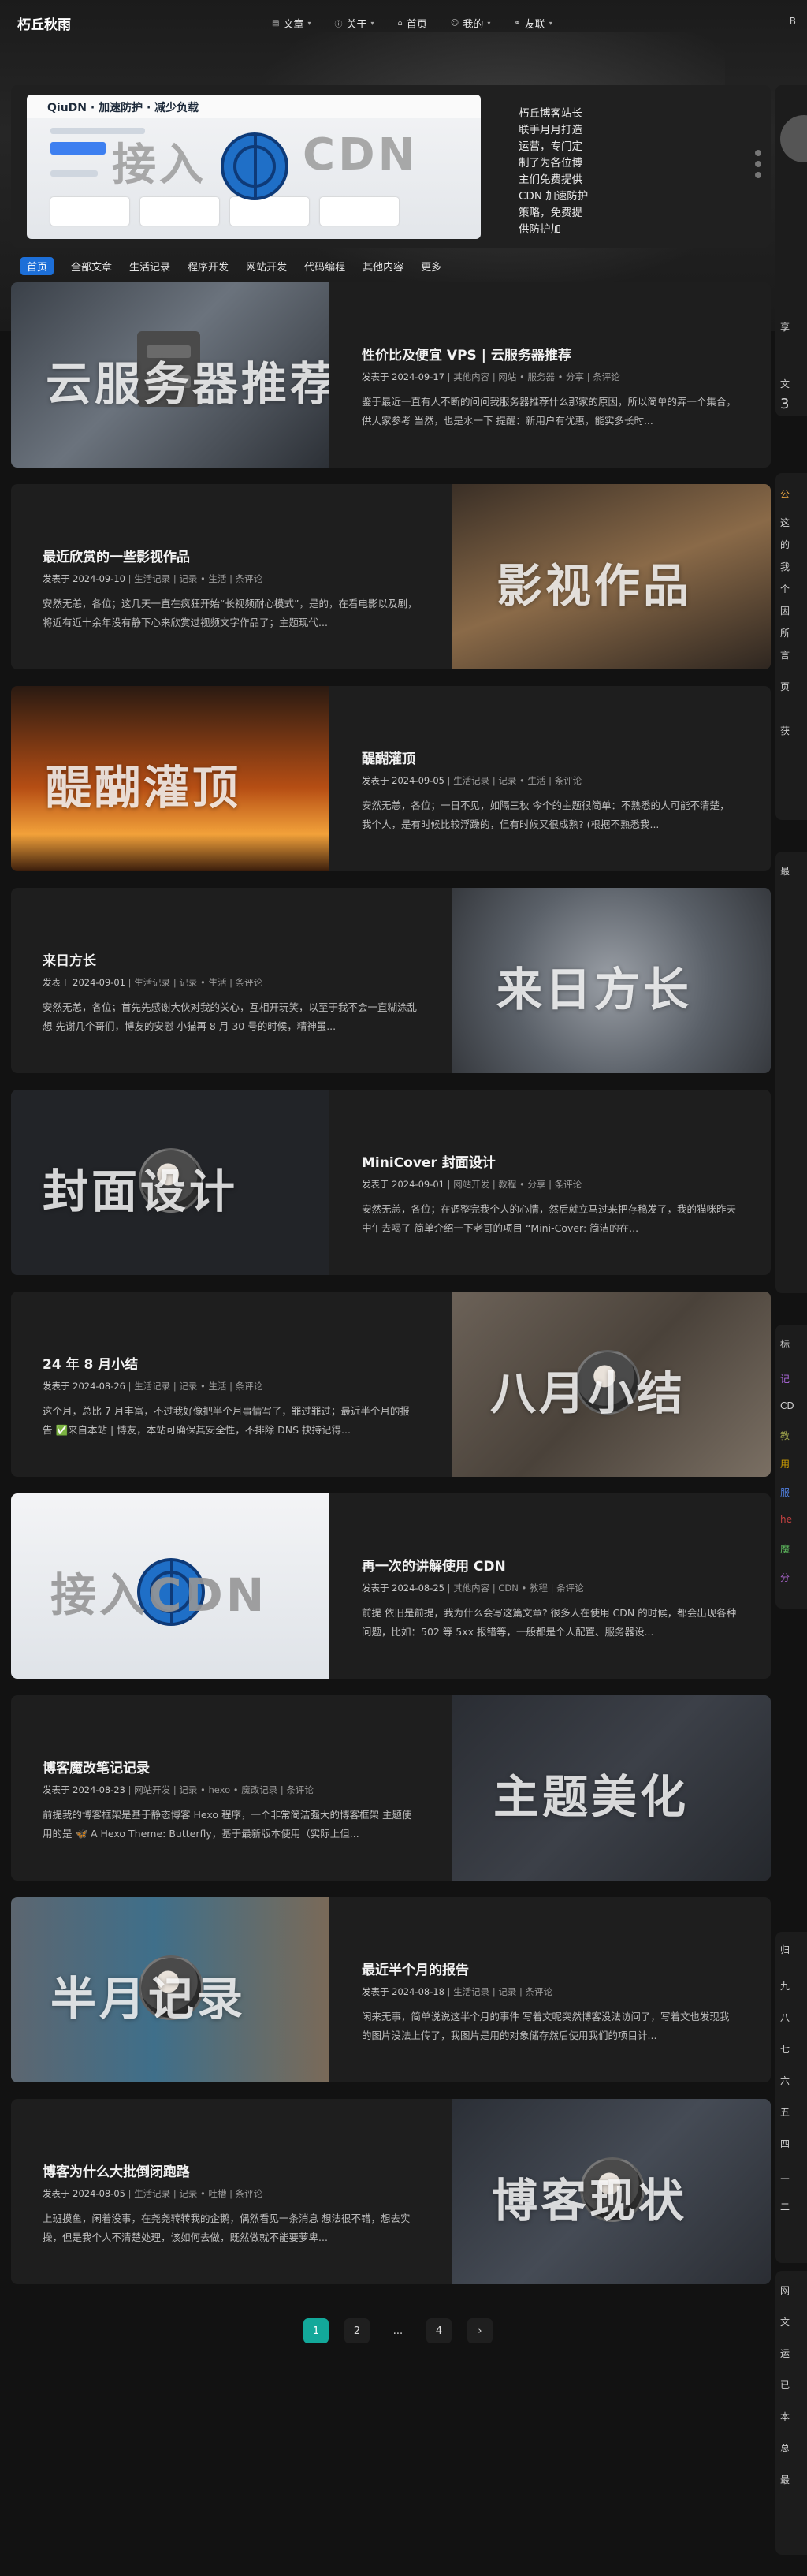  I want to click on post-cover: 封面设计, so click(170, 1183).